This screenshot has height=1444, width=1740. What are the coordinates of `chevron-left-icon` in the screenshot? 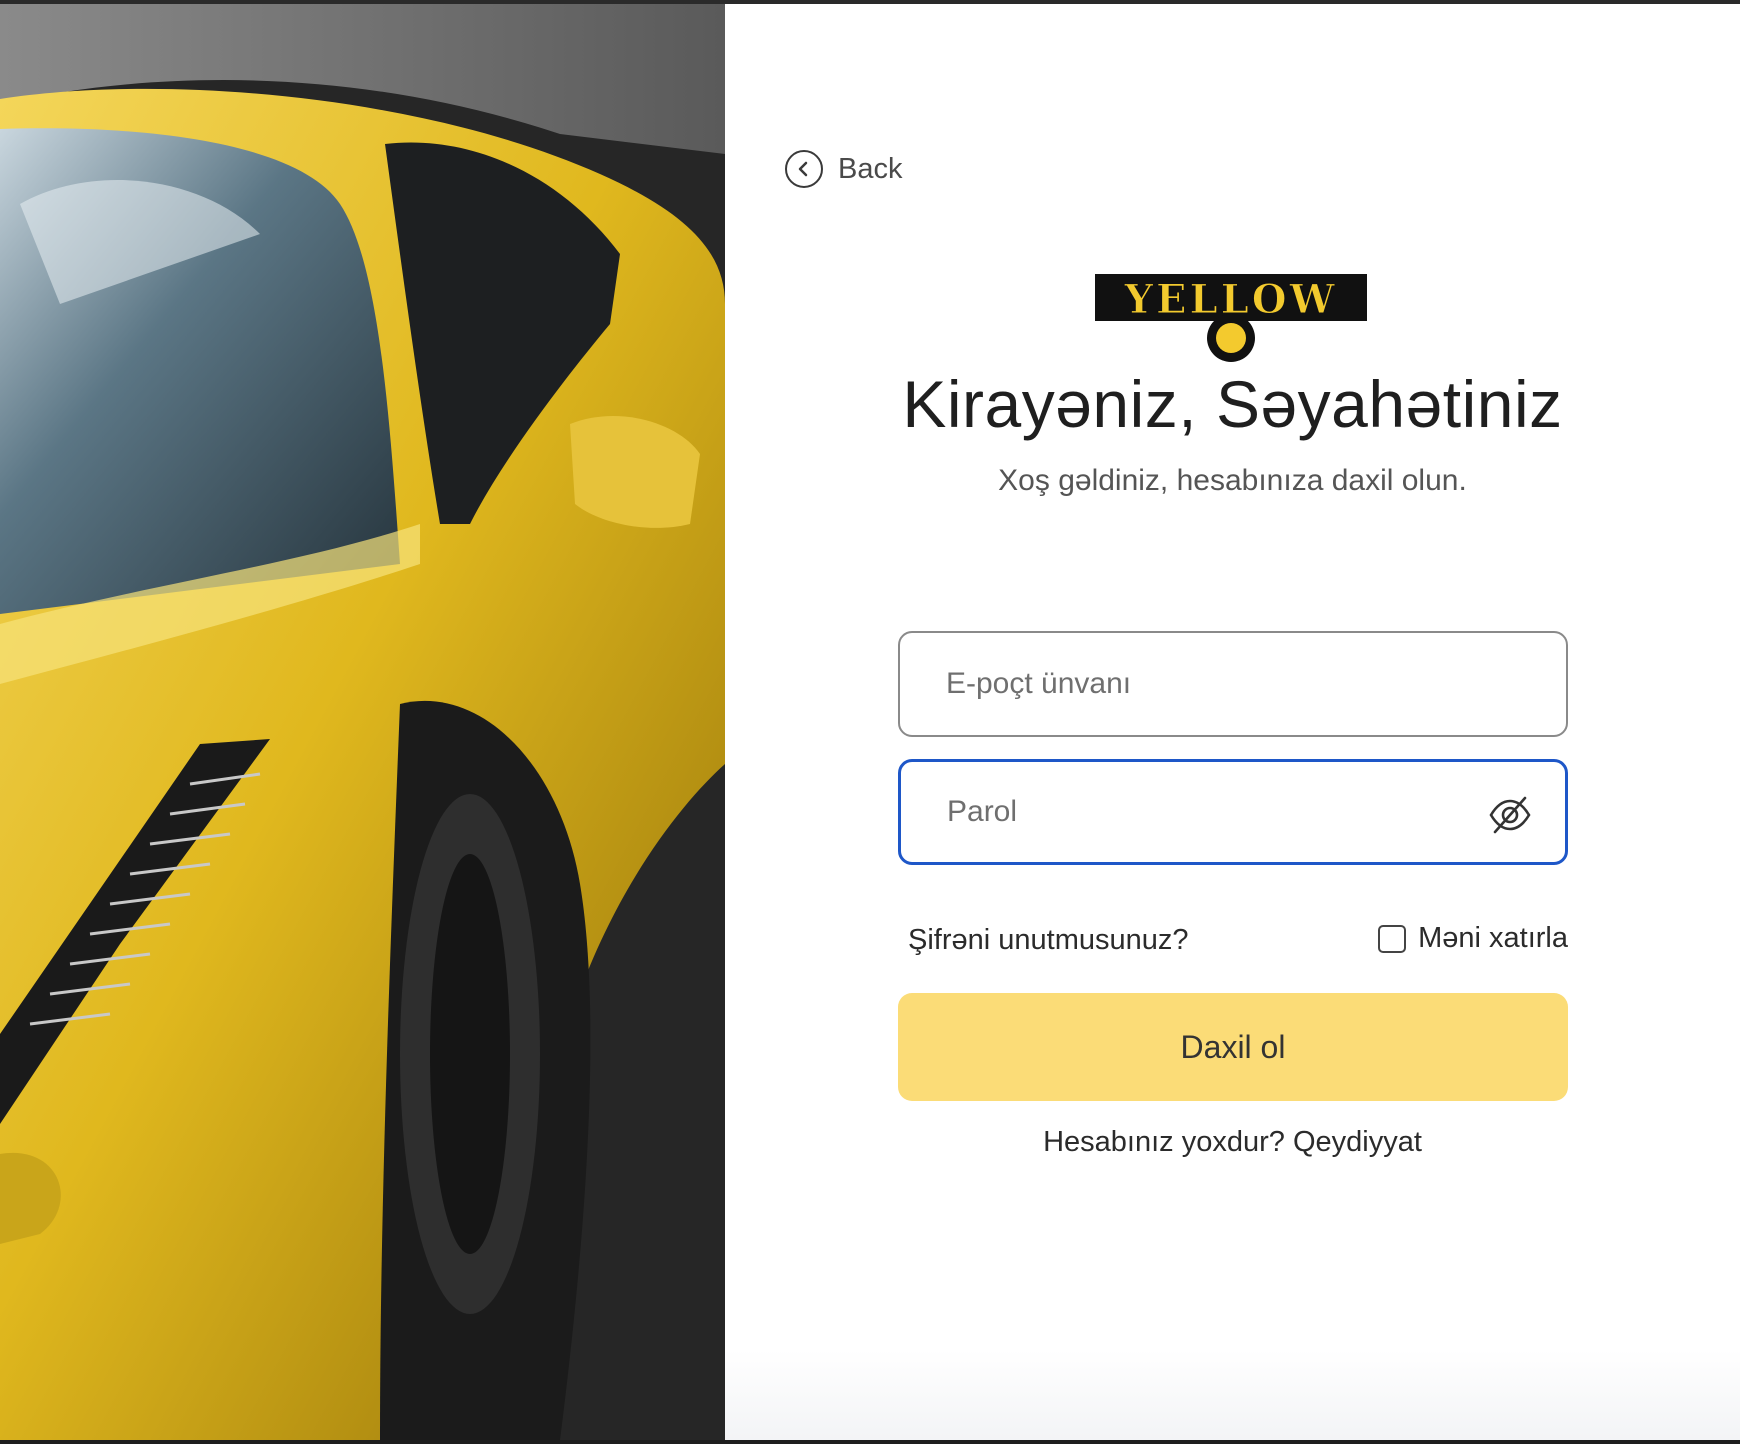 It's located at (804, 169).